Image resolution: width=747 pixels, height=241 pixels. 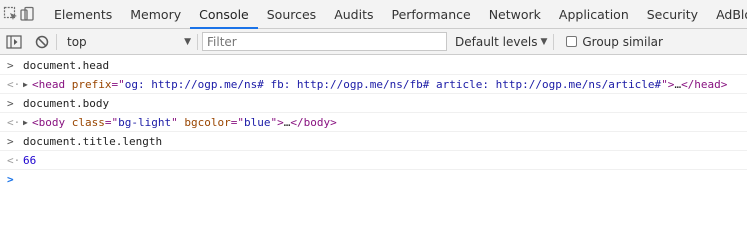 I want to click on command-text: document.title.length, so click(x=93, y=141).